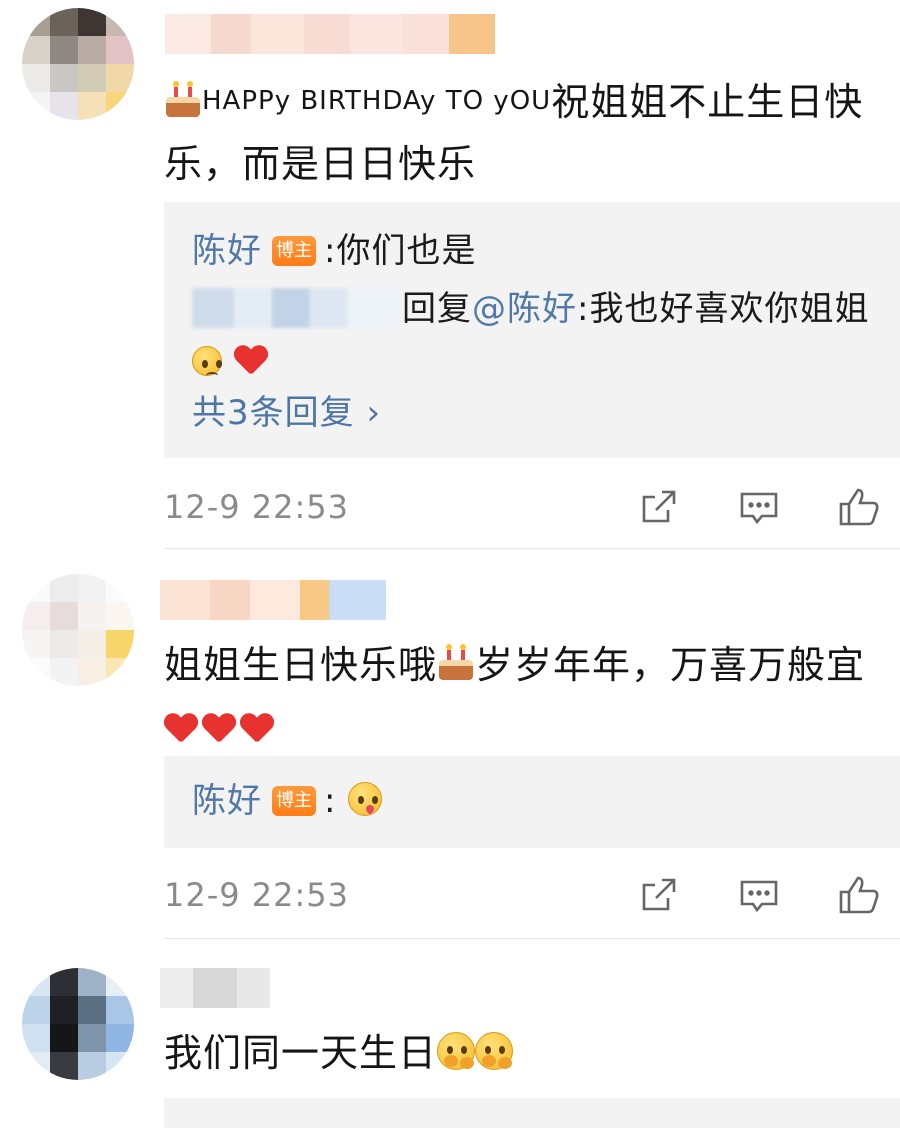 Image resolution: width=900 pixels, height=1128 pixels. Describe the element at coordinates (532, 1113) in the screenshot. I see `reply-box` at that location.